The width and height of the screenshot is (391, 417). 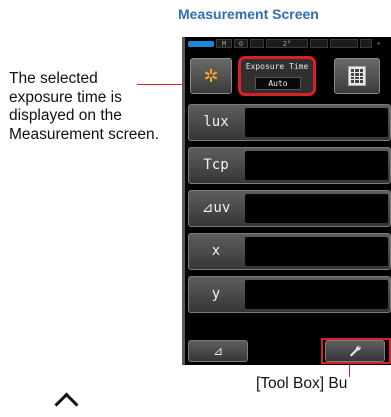 What do you see at coordinates (66, 404) in the screenshot?
I see `pointer-arrow-icon` at bounding box center [66, 404].